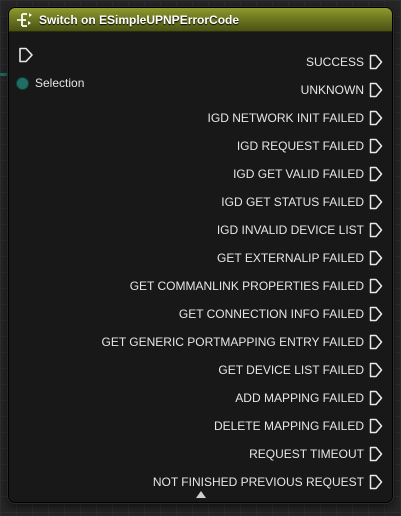 Image resolution: width=401 pixels, height=516 pixels. What do you see at coordinates (246, 286) in the screenshot?
I see `output-pin-label: GET COMMANLINK PROPERTIES FAILED` at bounding box center [246, 286].